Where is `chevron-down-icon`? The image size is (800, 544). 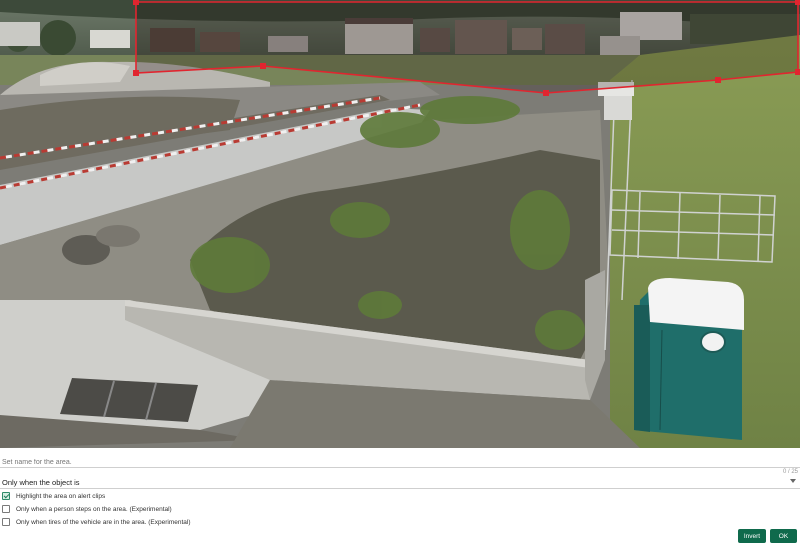 chevron-down-icon is located at coordinates (793, 481).